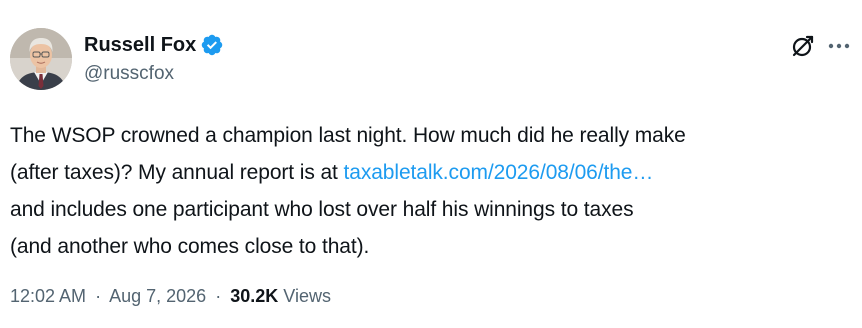 The image size is (862, 328). I want to click on tweet-meta: 12:02 AM · Aug 7, 2026 · 30.2K Views, so click(170, 296).